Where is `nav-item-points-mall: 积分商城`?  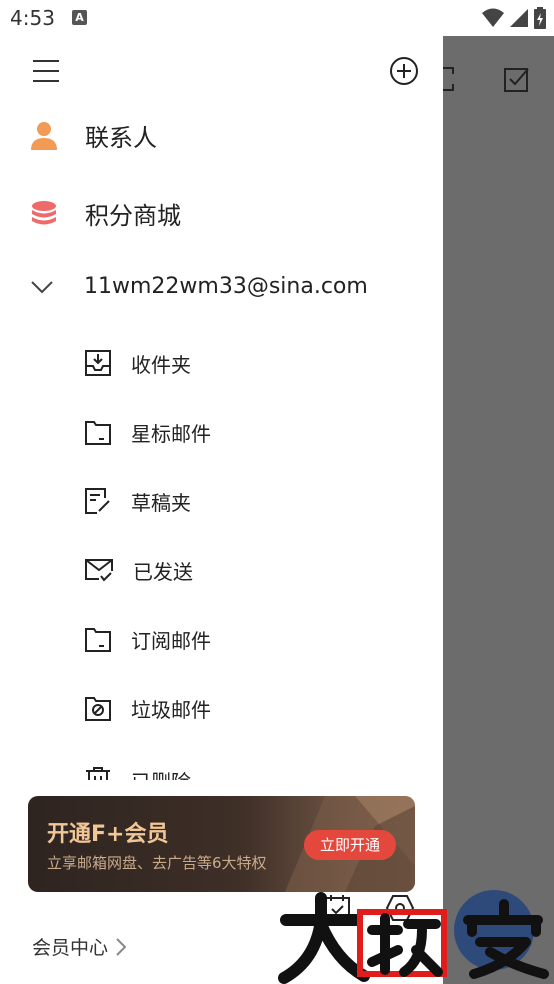 nav-item-points-mall: 积分商城 is located at coordinates (104, 213).